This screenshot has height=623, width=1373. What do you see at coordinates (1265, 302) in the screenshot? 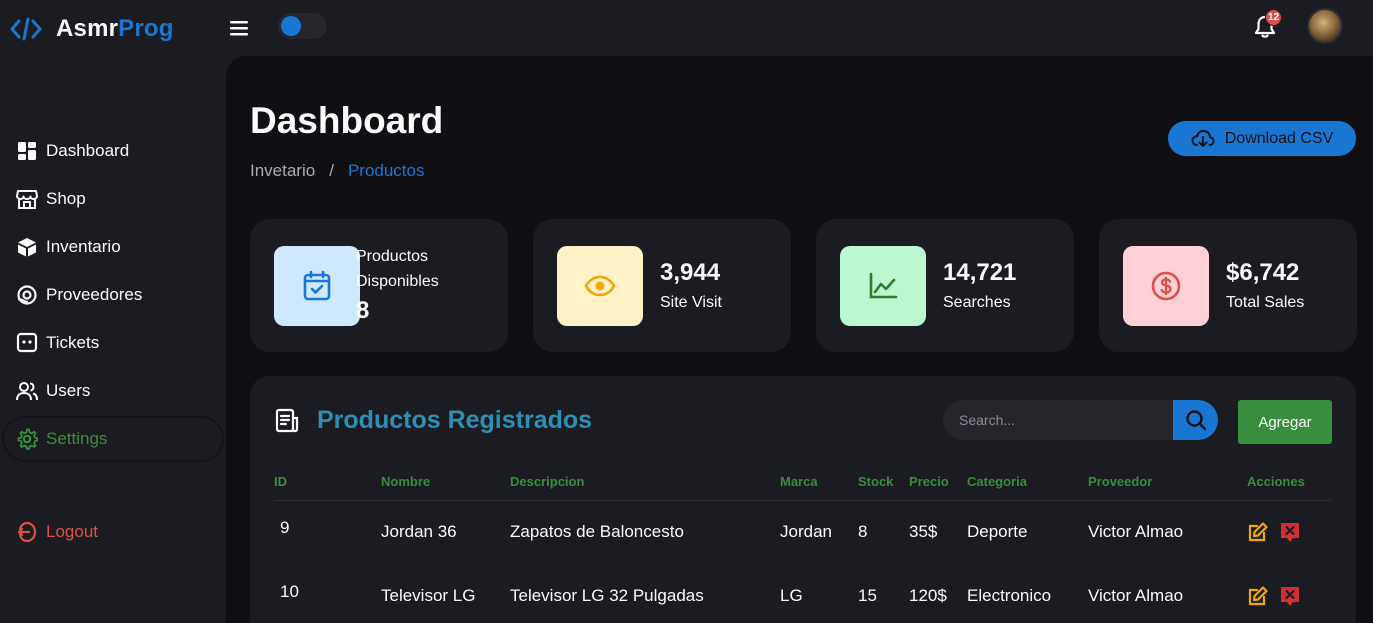
I see `stat-label: Total Sales` at bounding box center [1265, 302].